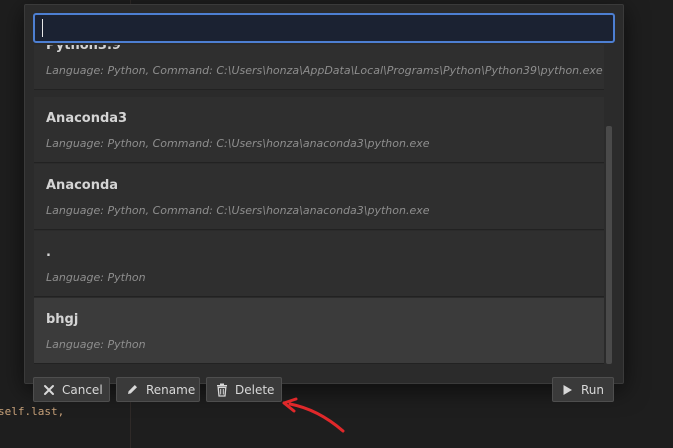 This screenshot has width=673, height=448. I want to click on delete-button: Delete, so click(244, 389).